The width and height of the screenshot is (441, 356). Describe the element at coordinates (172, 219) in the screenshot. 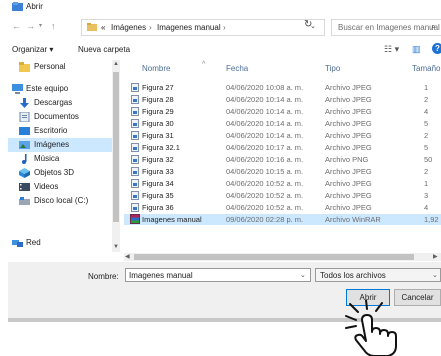

I see `file-name: Imagenes manual` at that location.